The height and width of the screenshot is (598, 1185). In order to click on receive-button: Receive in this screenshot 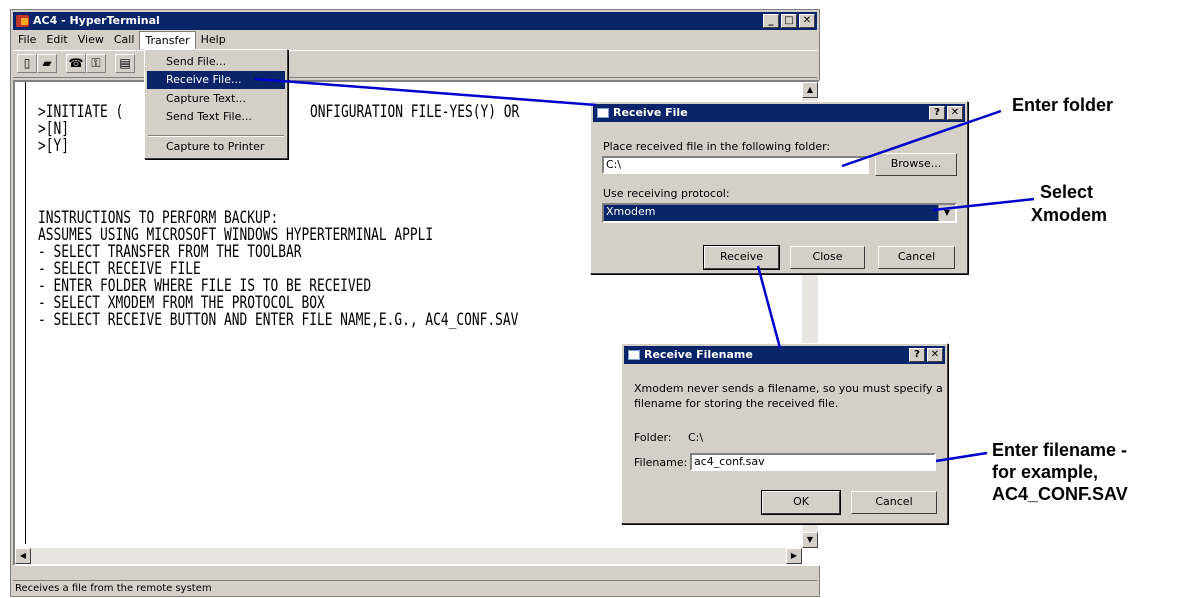, I will do `click(741, 257)`.